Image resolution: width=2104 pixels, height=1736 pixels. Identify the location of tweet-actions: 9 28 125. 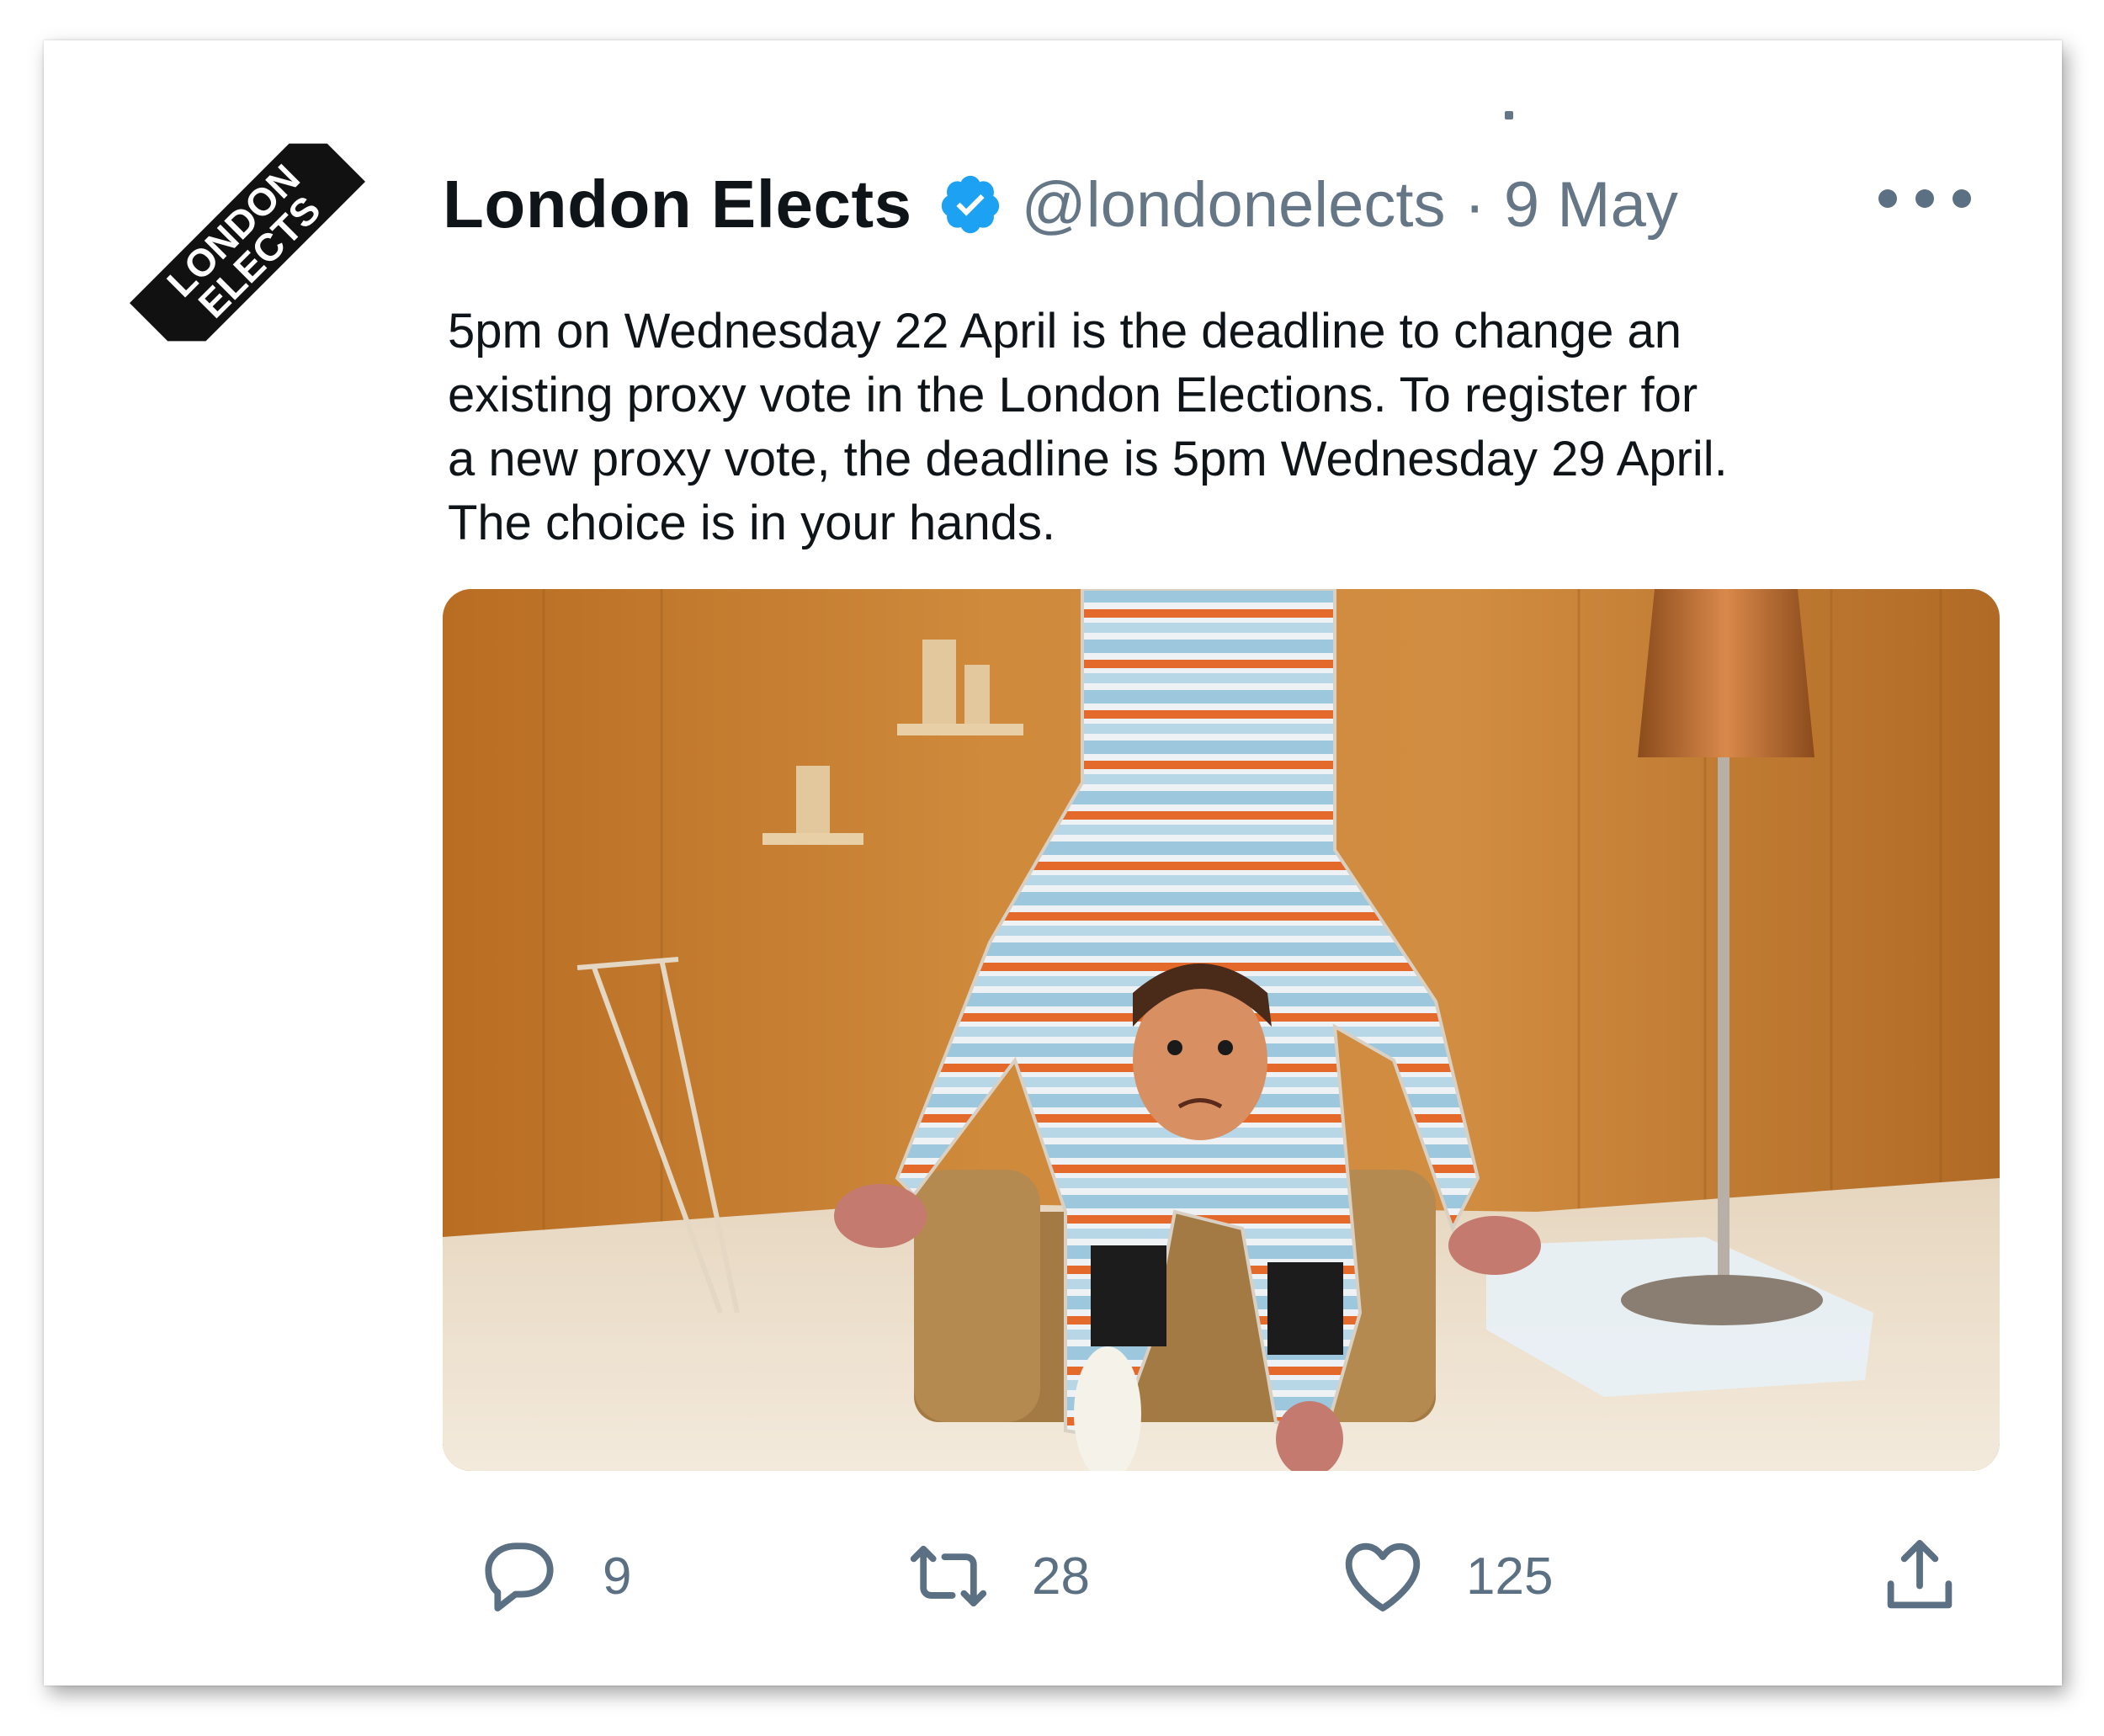
(1221, 1576).